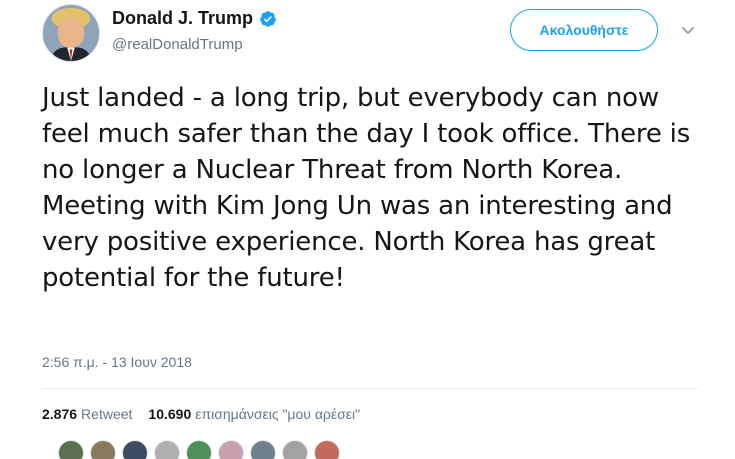 This screenshot has width=735, height=459. Describe the element at coordinates (182, 18) in the screenshot. I see `display-name: Donald J. Trump` at that location.